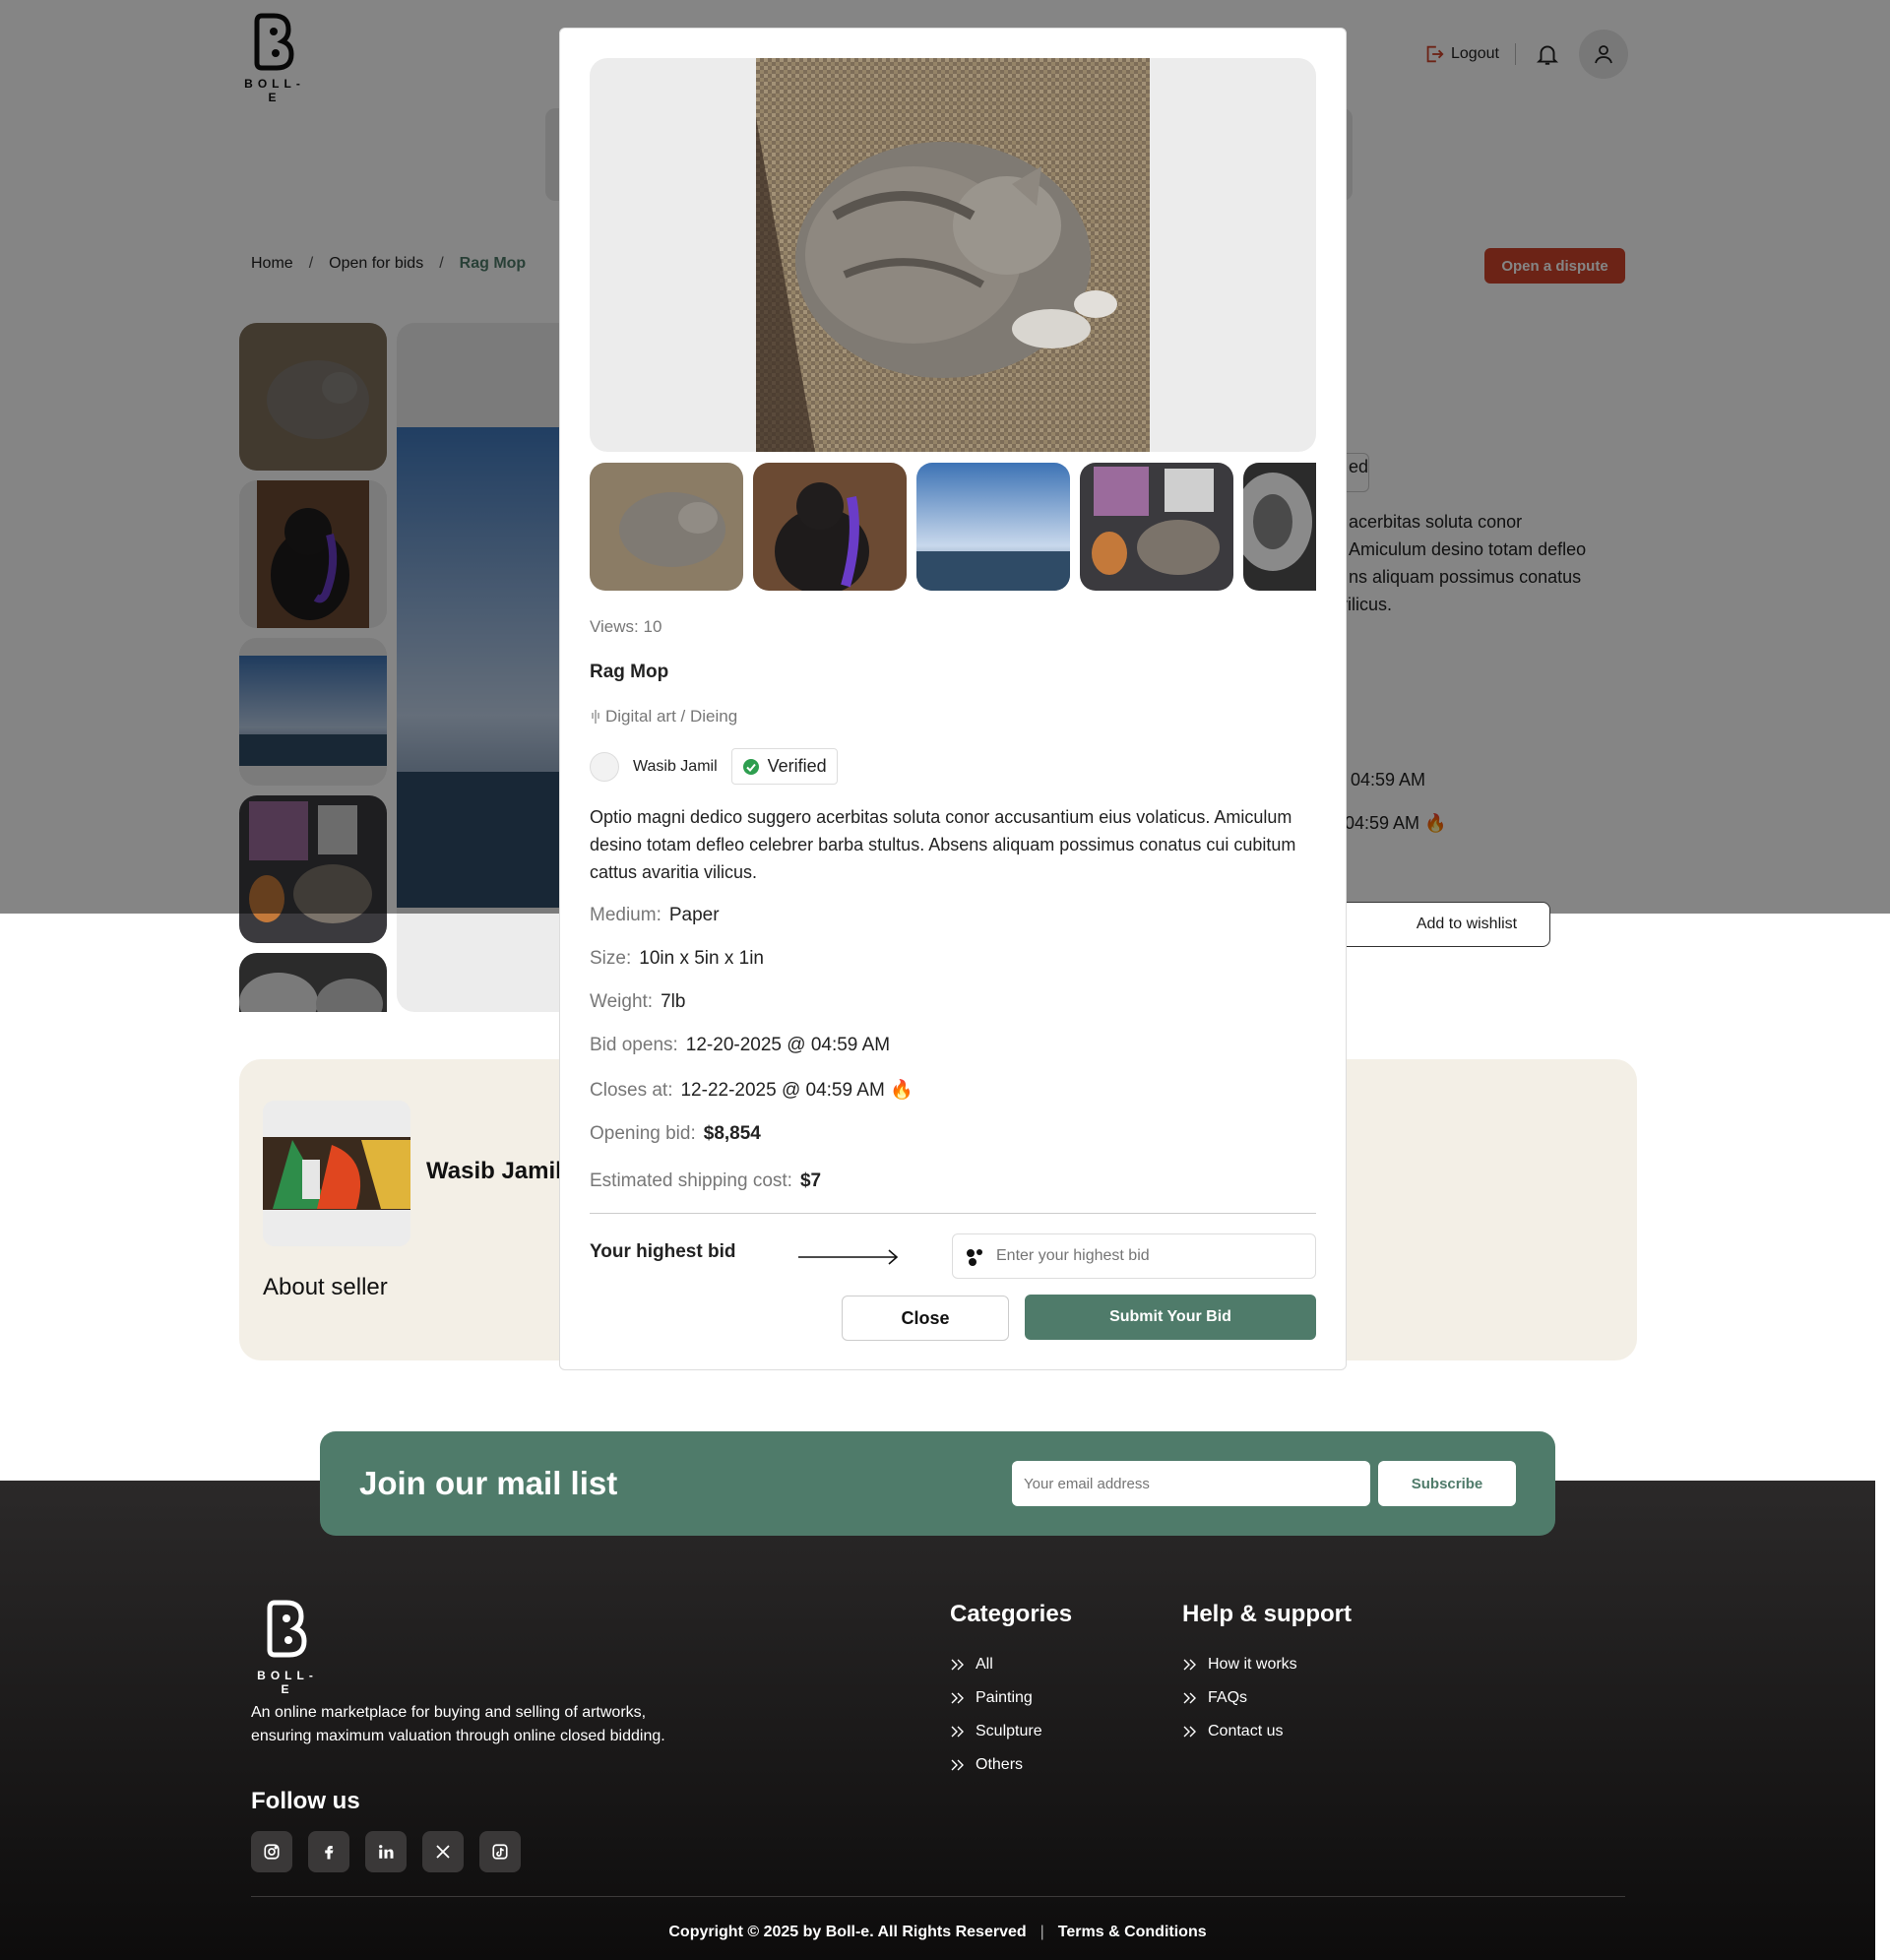  I want to click on detail-value: Paper, so click(694, 915).